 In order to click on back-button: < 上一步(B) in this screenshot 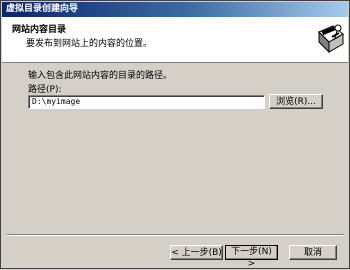, I will do `click(196, 252)`.